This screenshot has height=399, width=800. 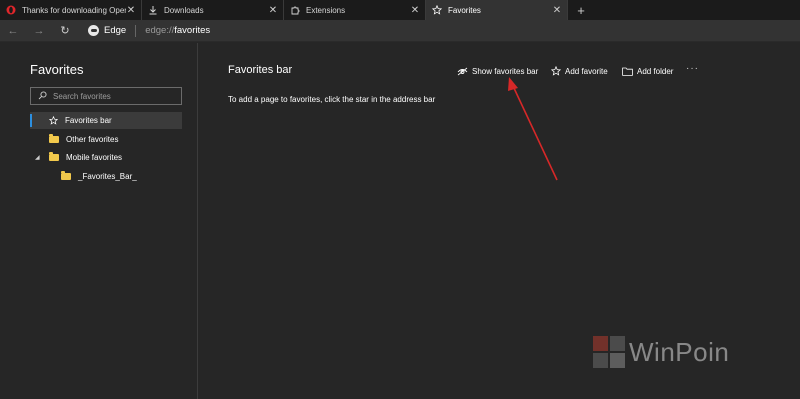 I want to click on winpoin-logo-icon, so click(x=609, y=352).